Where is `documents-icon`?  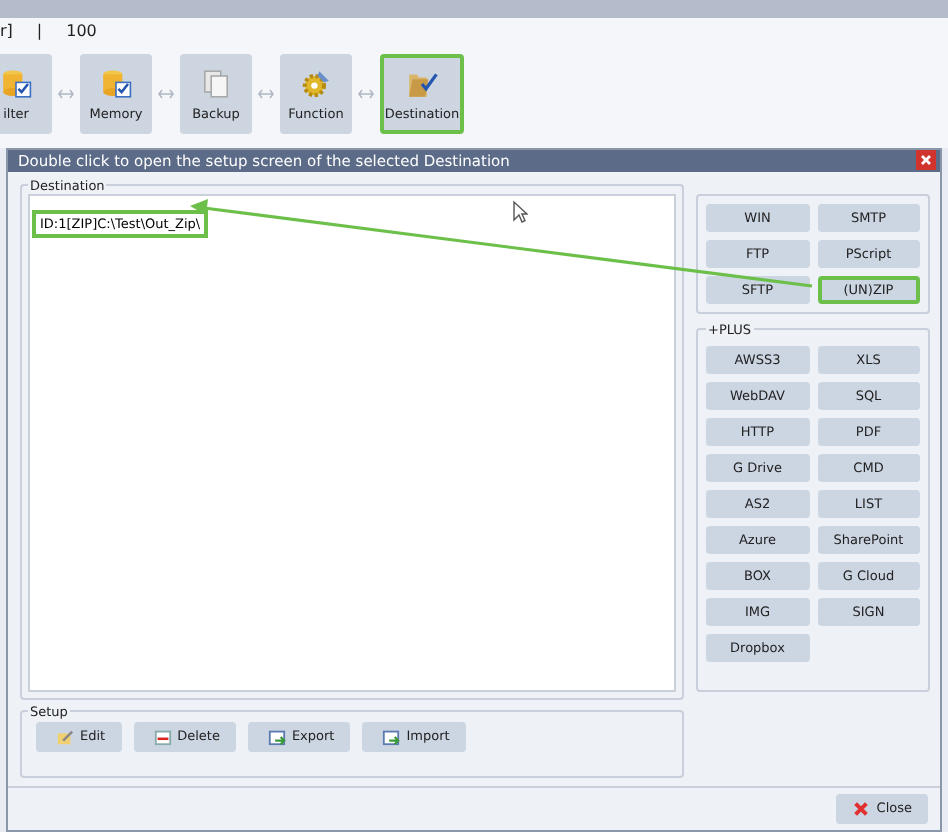 documents-icon is located at coordinates (216, 83).